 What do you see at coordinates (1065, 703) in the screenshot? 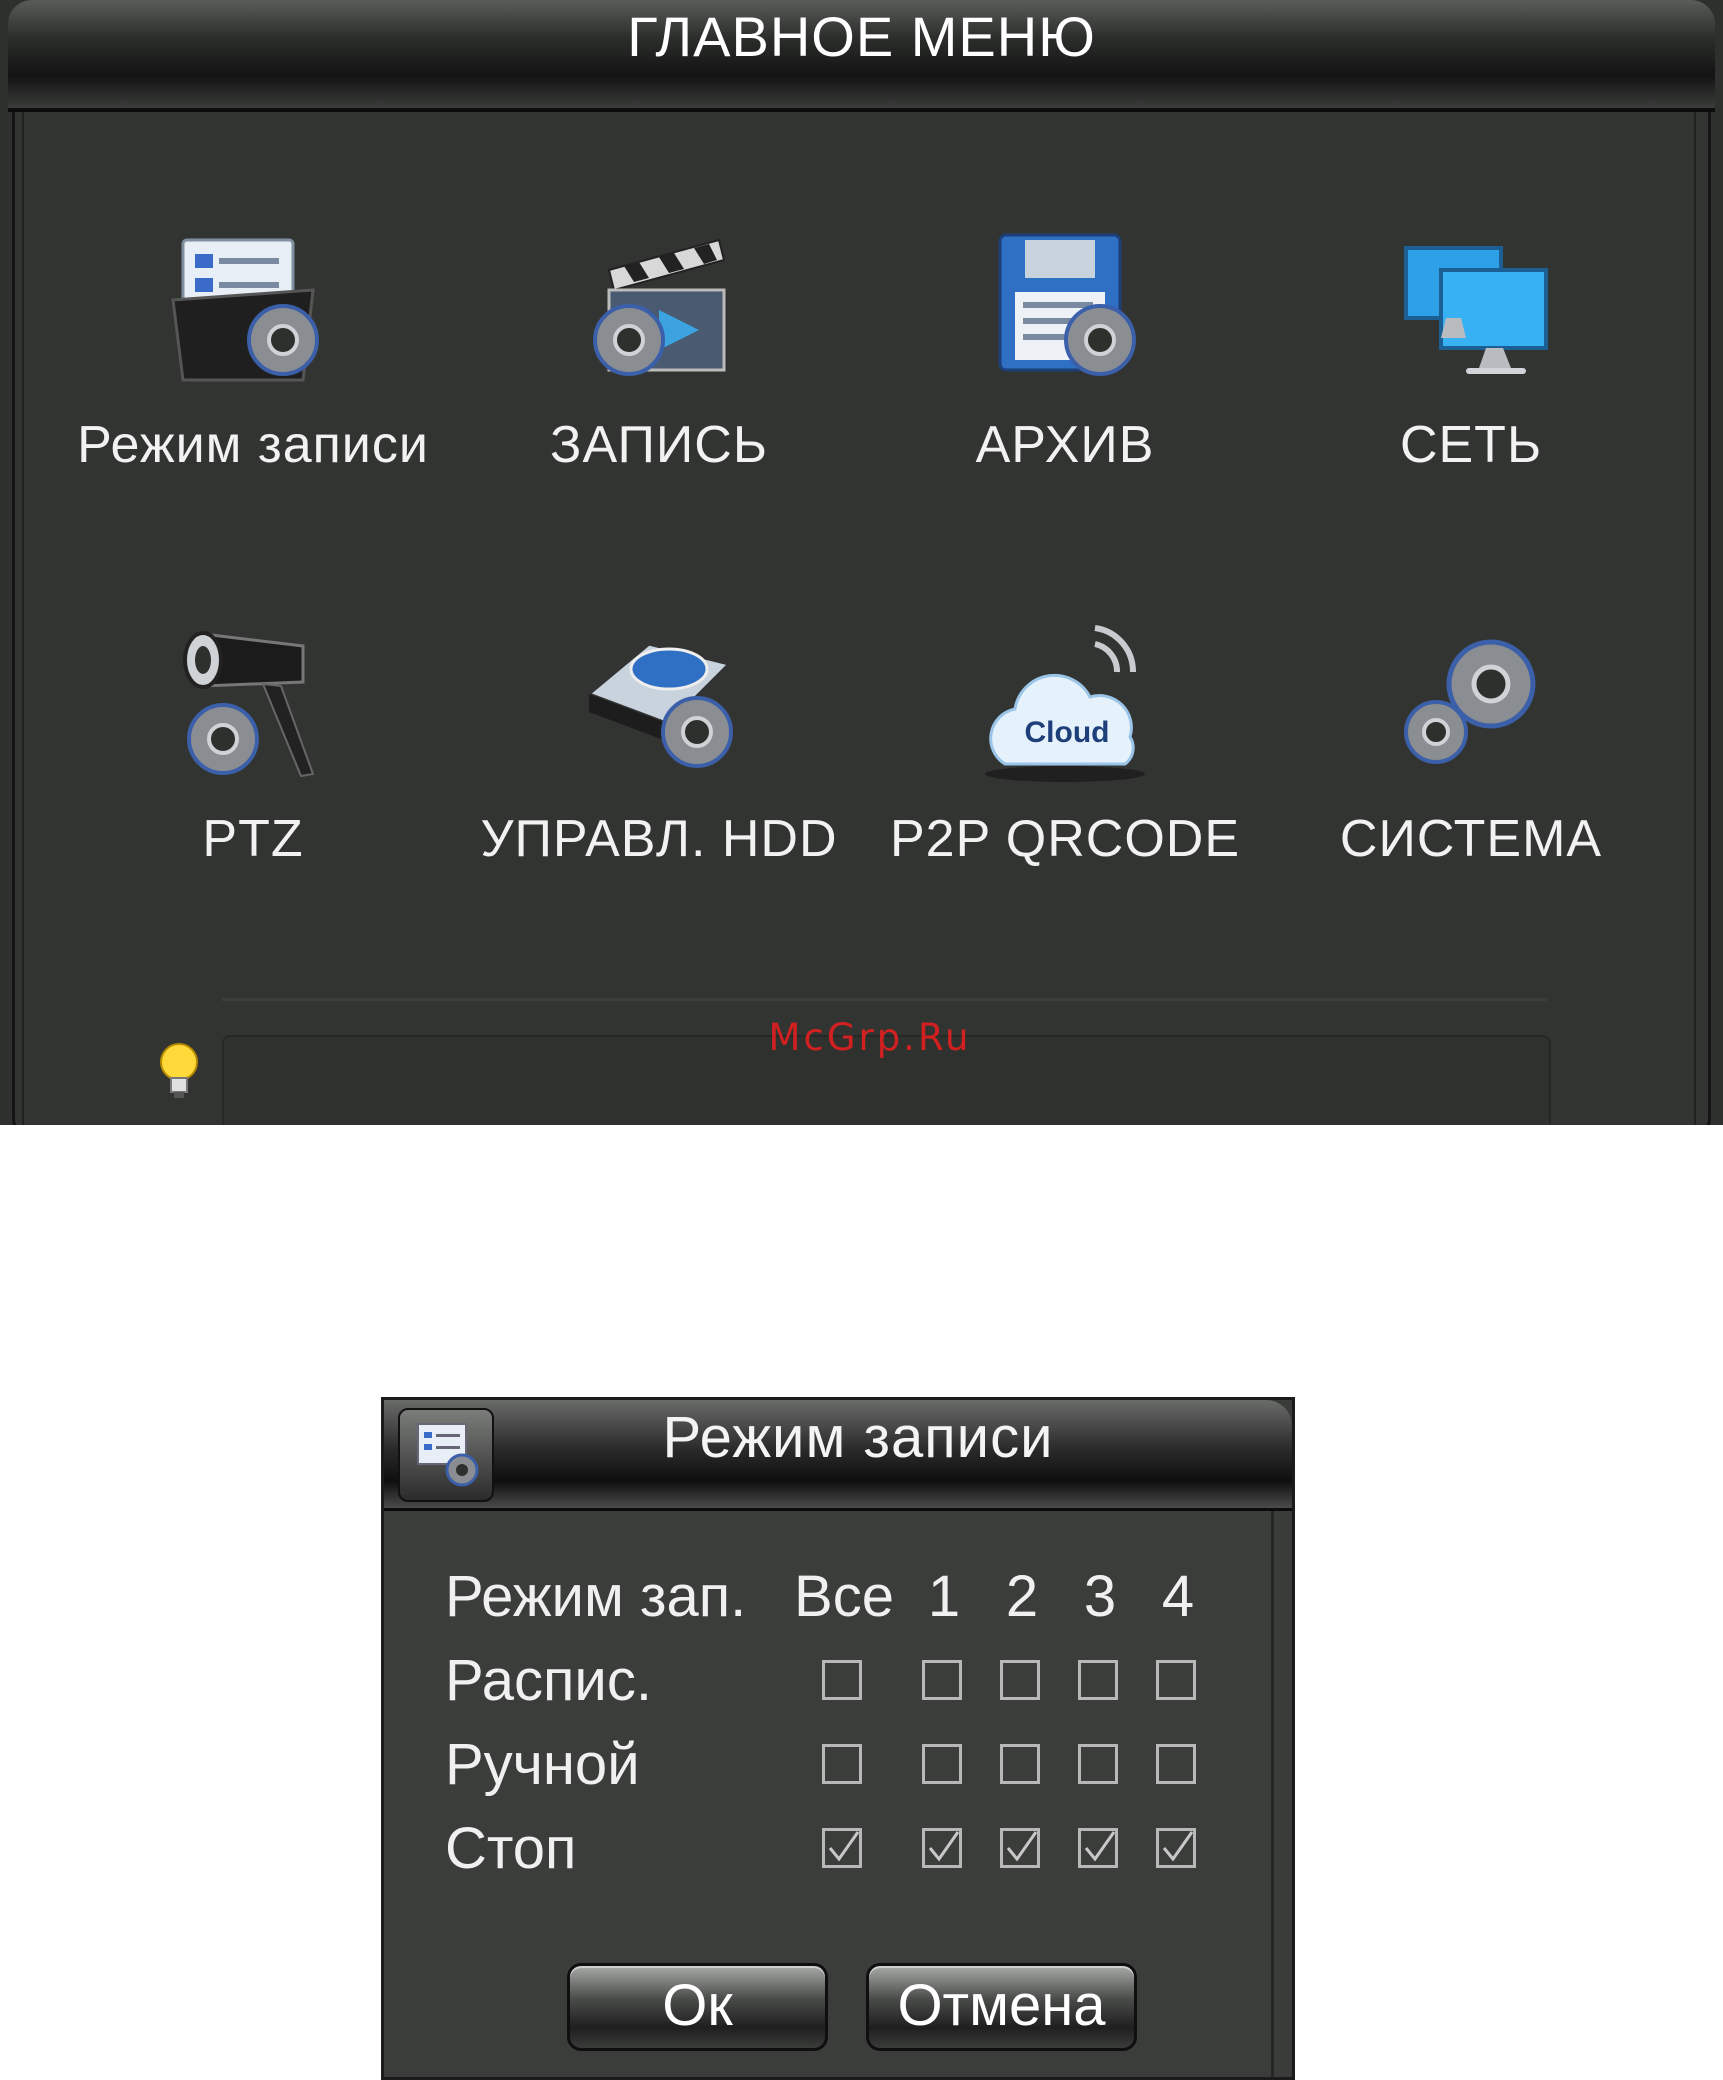
I see `cloud-icon: Cloud` at bounding box center [1065, 703].